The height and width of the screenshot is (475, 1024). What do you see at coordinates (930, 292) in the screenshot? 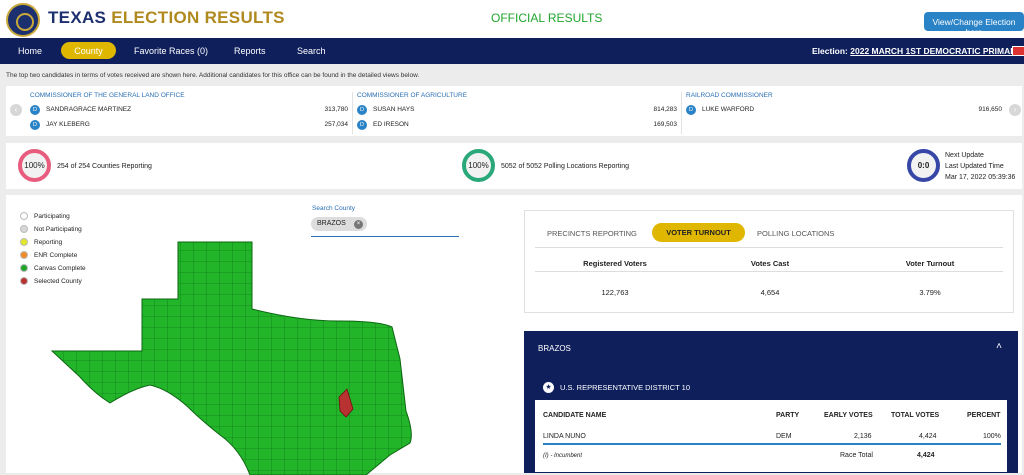
I see `voter-turnout-value: 3.79%` at bounding box center [930, 292].